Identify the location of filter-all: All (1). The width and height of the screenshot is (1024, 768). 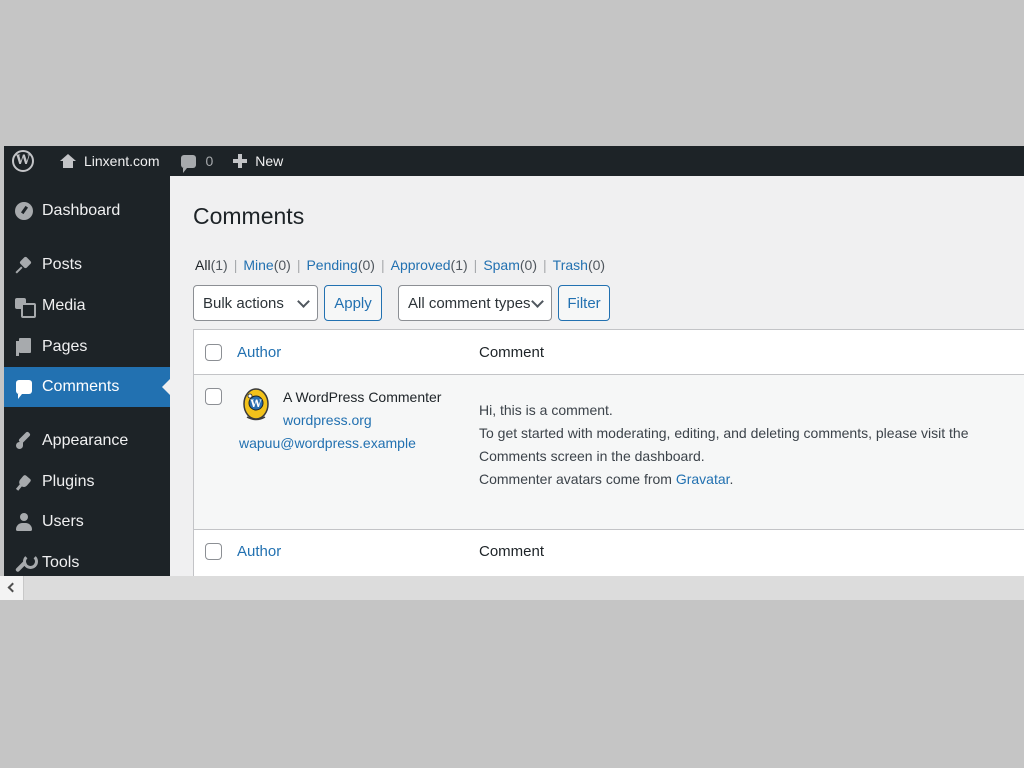
(211, 265).